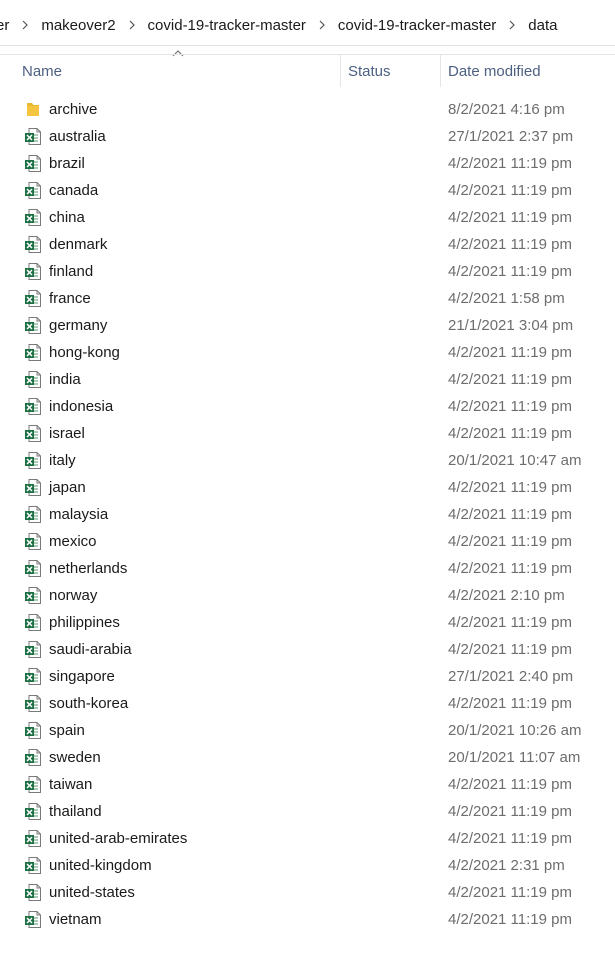  Describe the element at coordinates (307, 163) in the screenshot. I see `file-row: brazil 4/2/2021 11:19 pm` at that location.